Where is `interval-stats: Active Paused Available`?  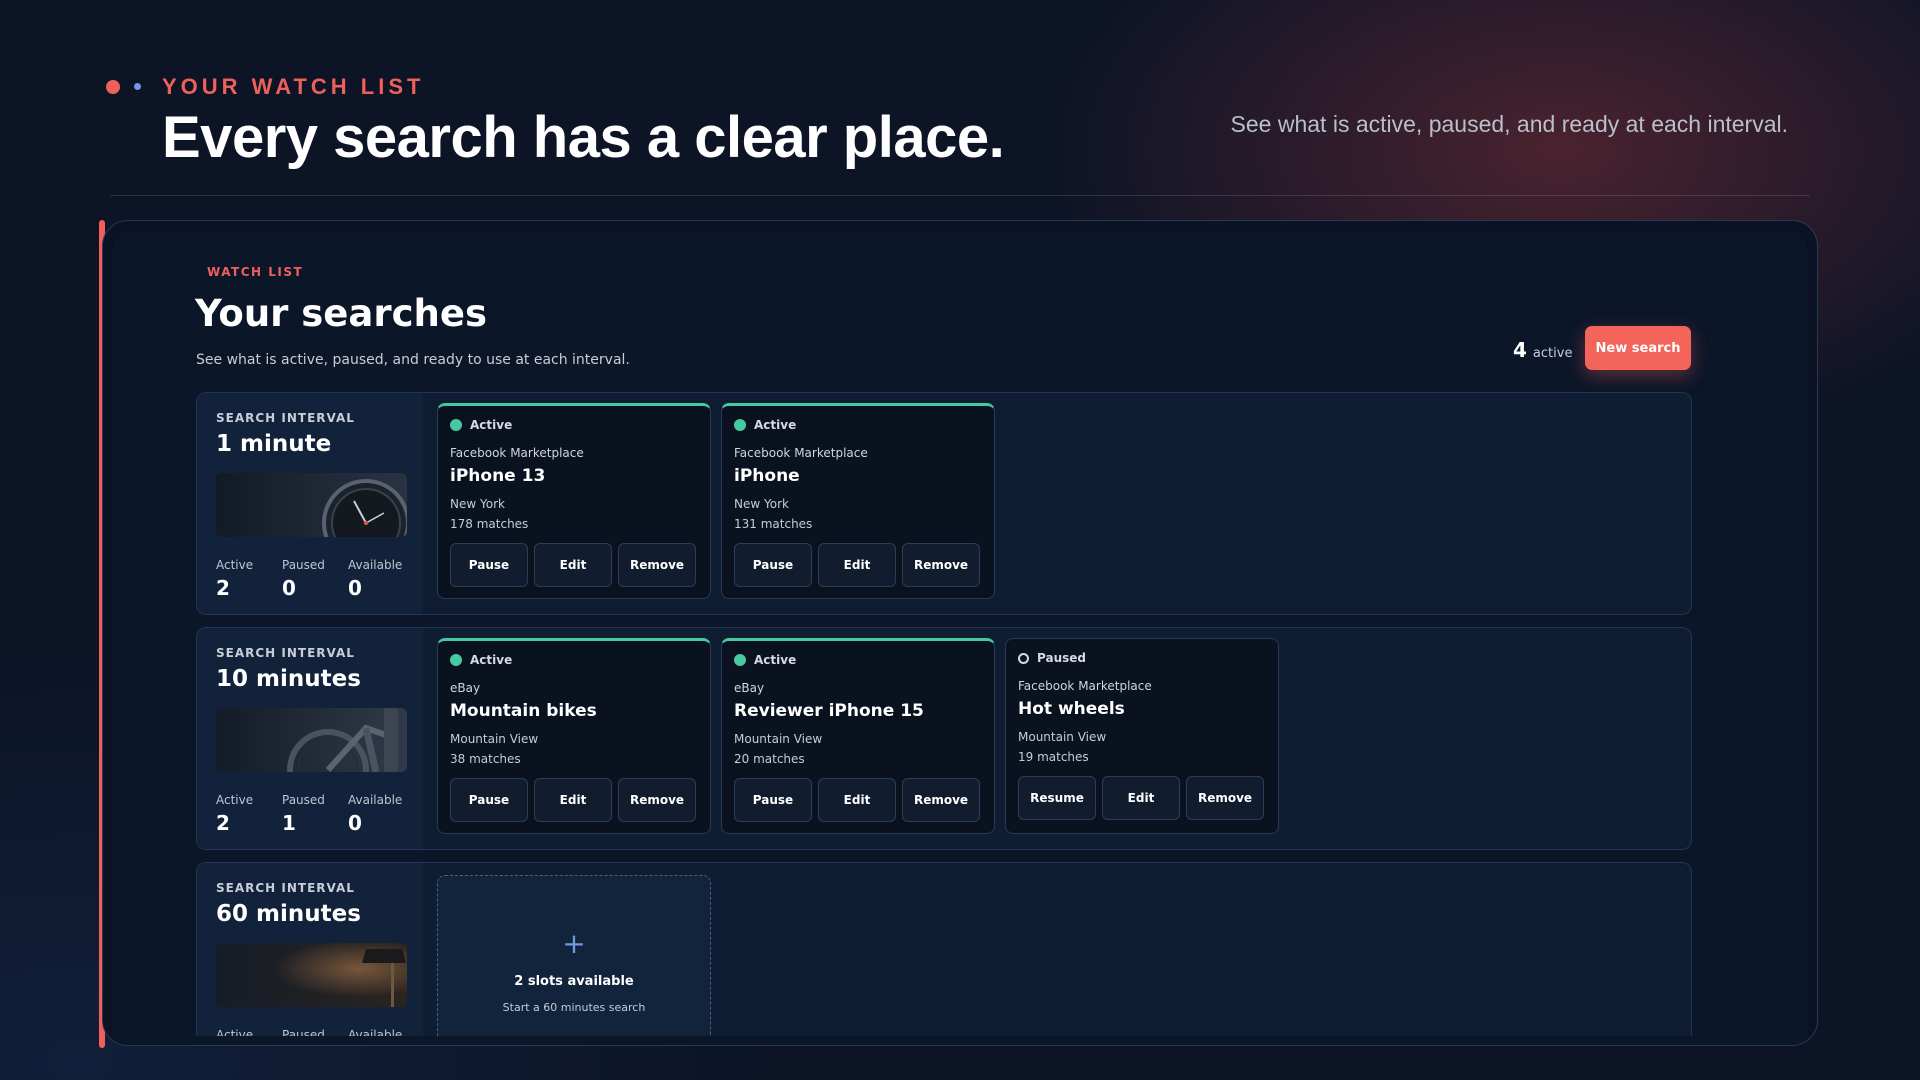
interval-stats: Active Paused Available is located at coordinates (315, 1032).